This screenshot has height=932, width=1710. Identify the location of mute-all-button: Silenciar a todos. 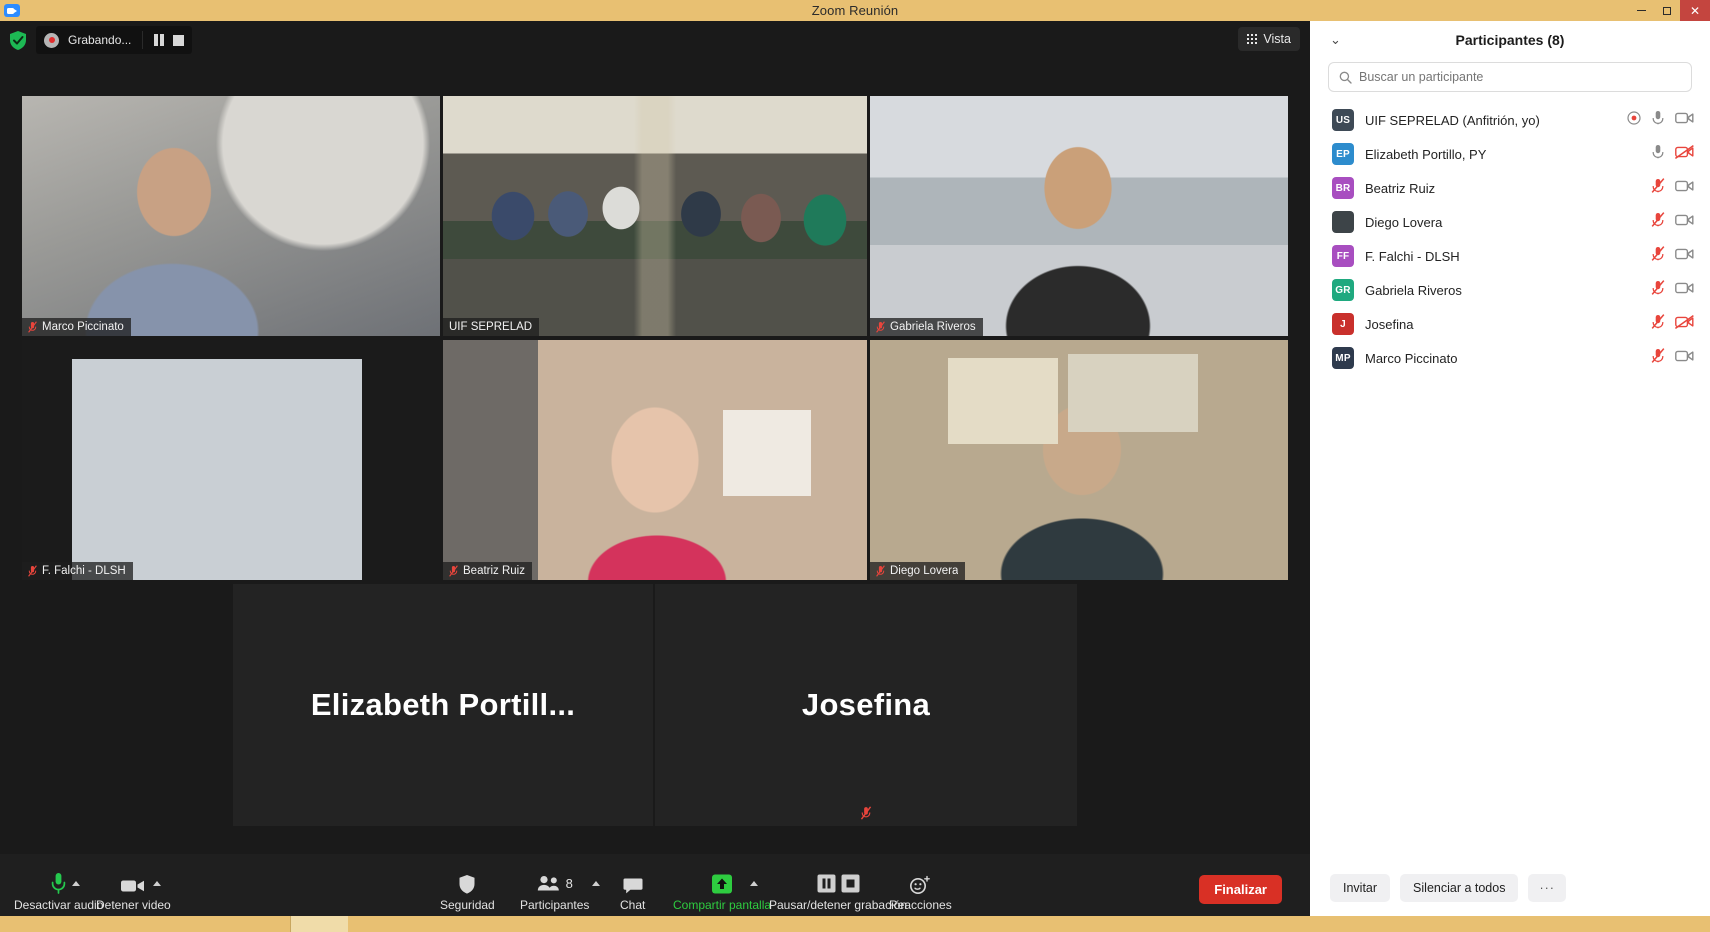
(1459, 888).